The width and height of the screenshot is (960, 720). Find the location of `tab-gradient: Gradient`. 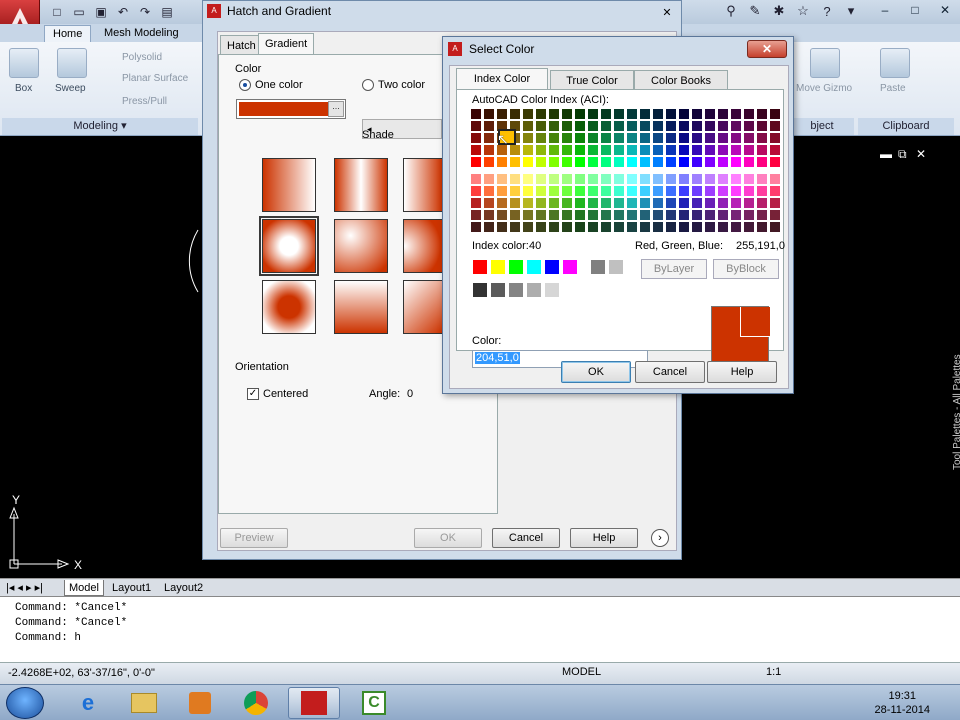

tab-gradient: Gradient is located at coordinates (286, 44).